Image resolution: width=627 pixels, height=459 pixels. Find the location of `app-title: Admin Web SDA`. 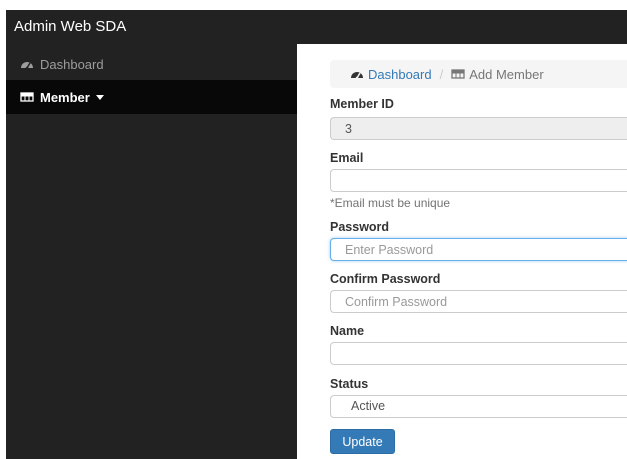

app-title: Admin Web SDA is located at coordinates (70, 27).